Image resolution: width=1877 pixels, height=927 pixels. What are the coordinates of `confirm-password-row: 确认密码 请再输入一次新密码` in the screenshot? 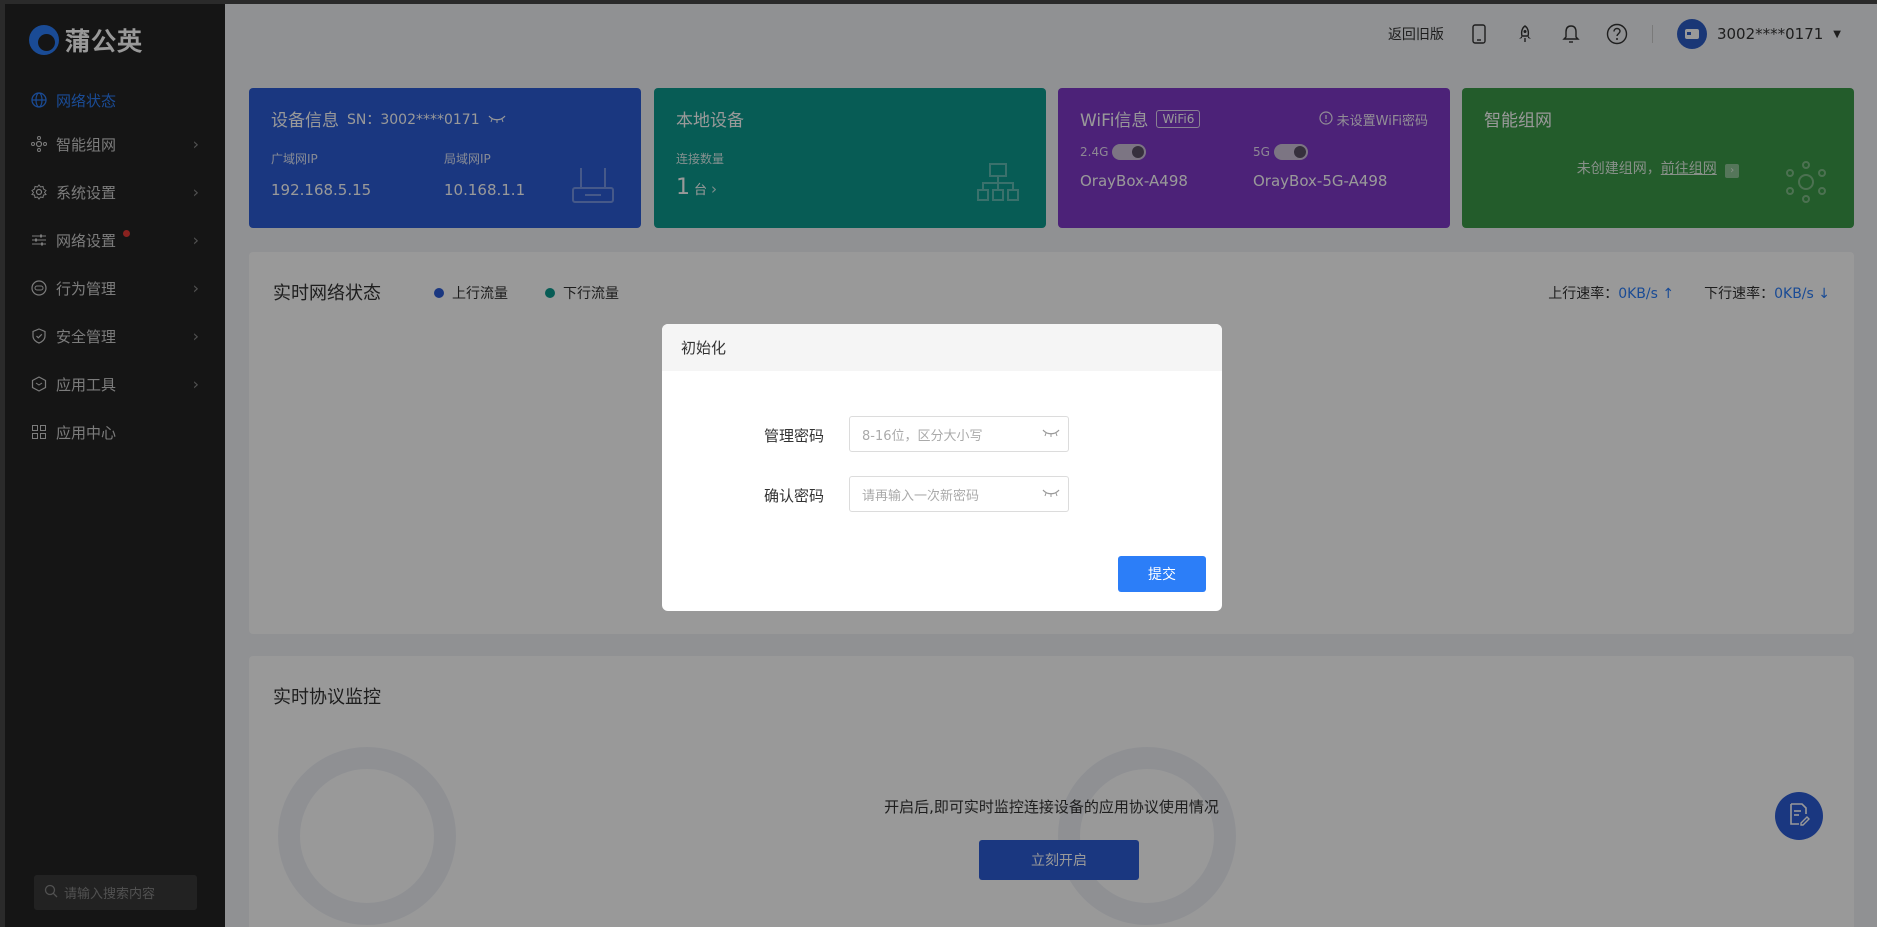 It's located at (942, 494).